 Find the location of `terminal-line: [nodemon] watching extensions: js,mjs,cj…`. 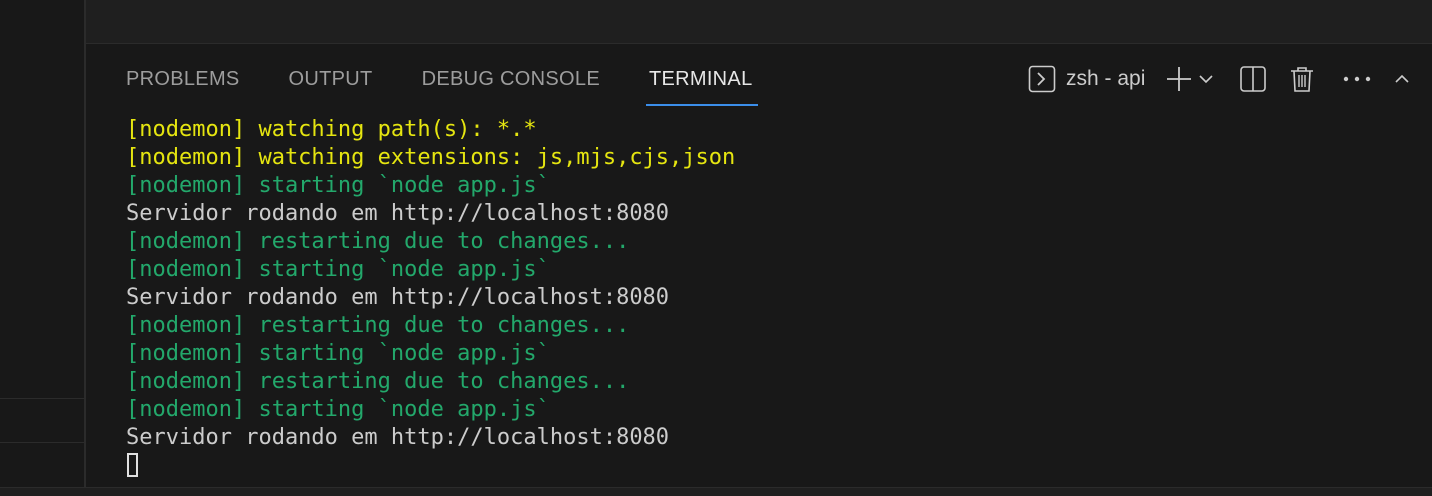

terminal-line: [nodemon] watching extensions: js,mjs,cj… is located at coordinates (431, 157).